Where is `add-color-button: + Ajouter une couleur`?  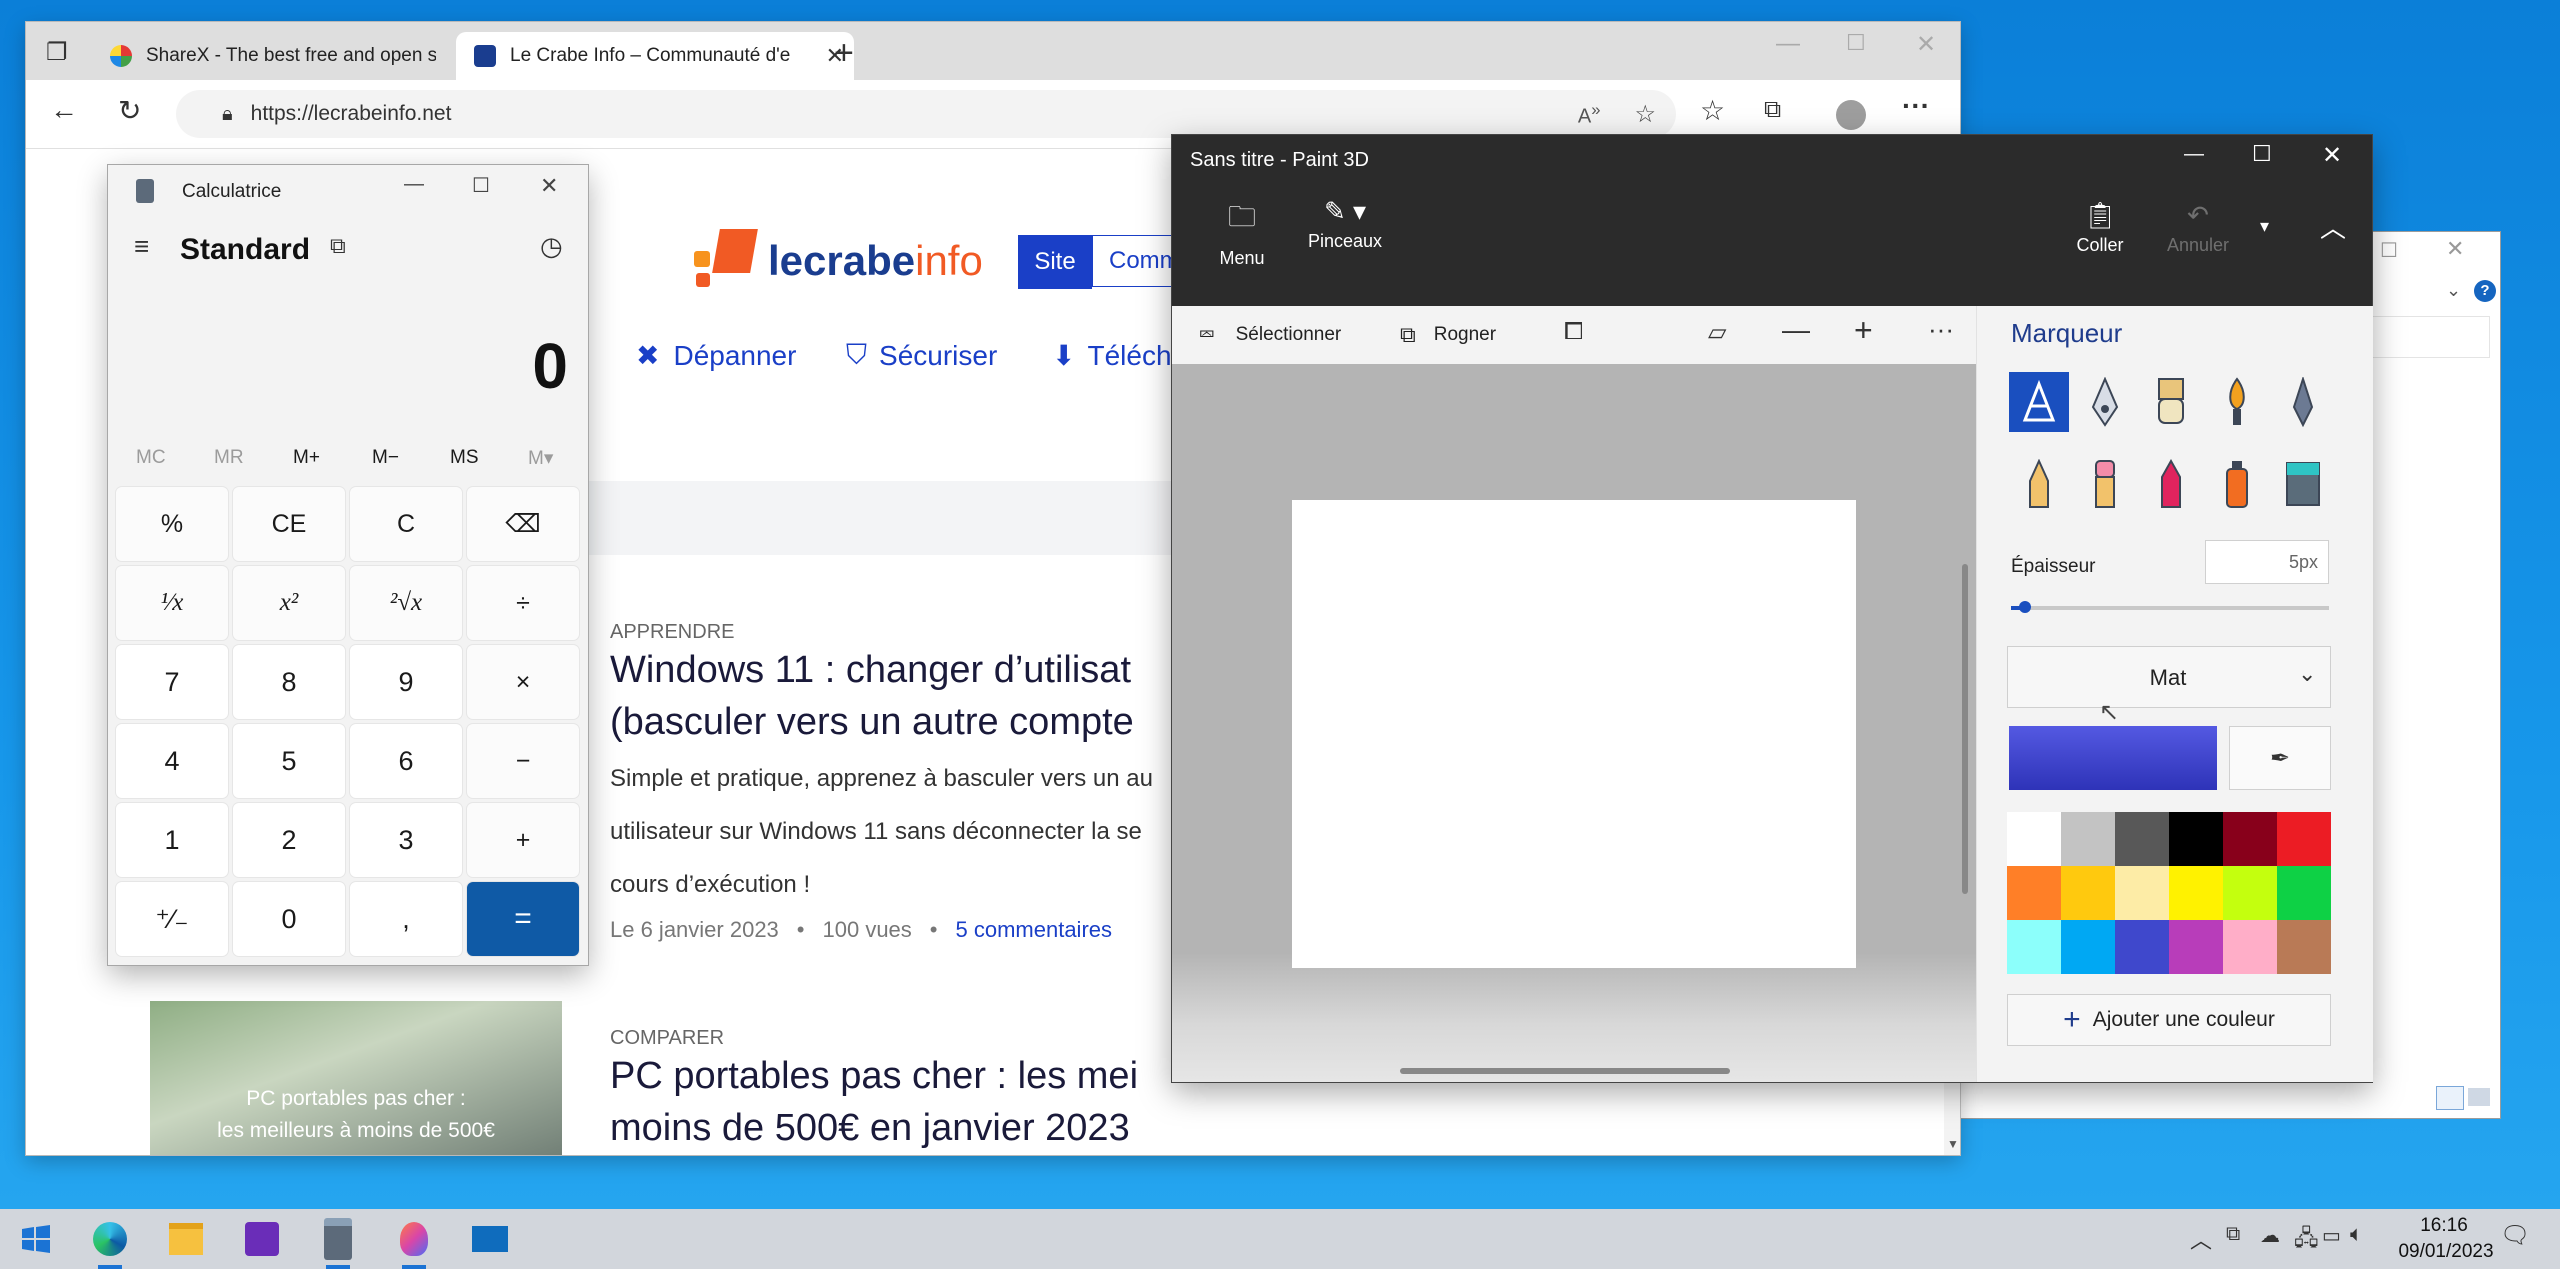
add-color-button: + Ajouter une couleur is located at coordinates (2169, 1020).